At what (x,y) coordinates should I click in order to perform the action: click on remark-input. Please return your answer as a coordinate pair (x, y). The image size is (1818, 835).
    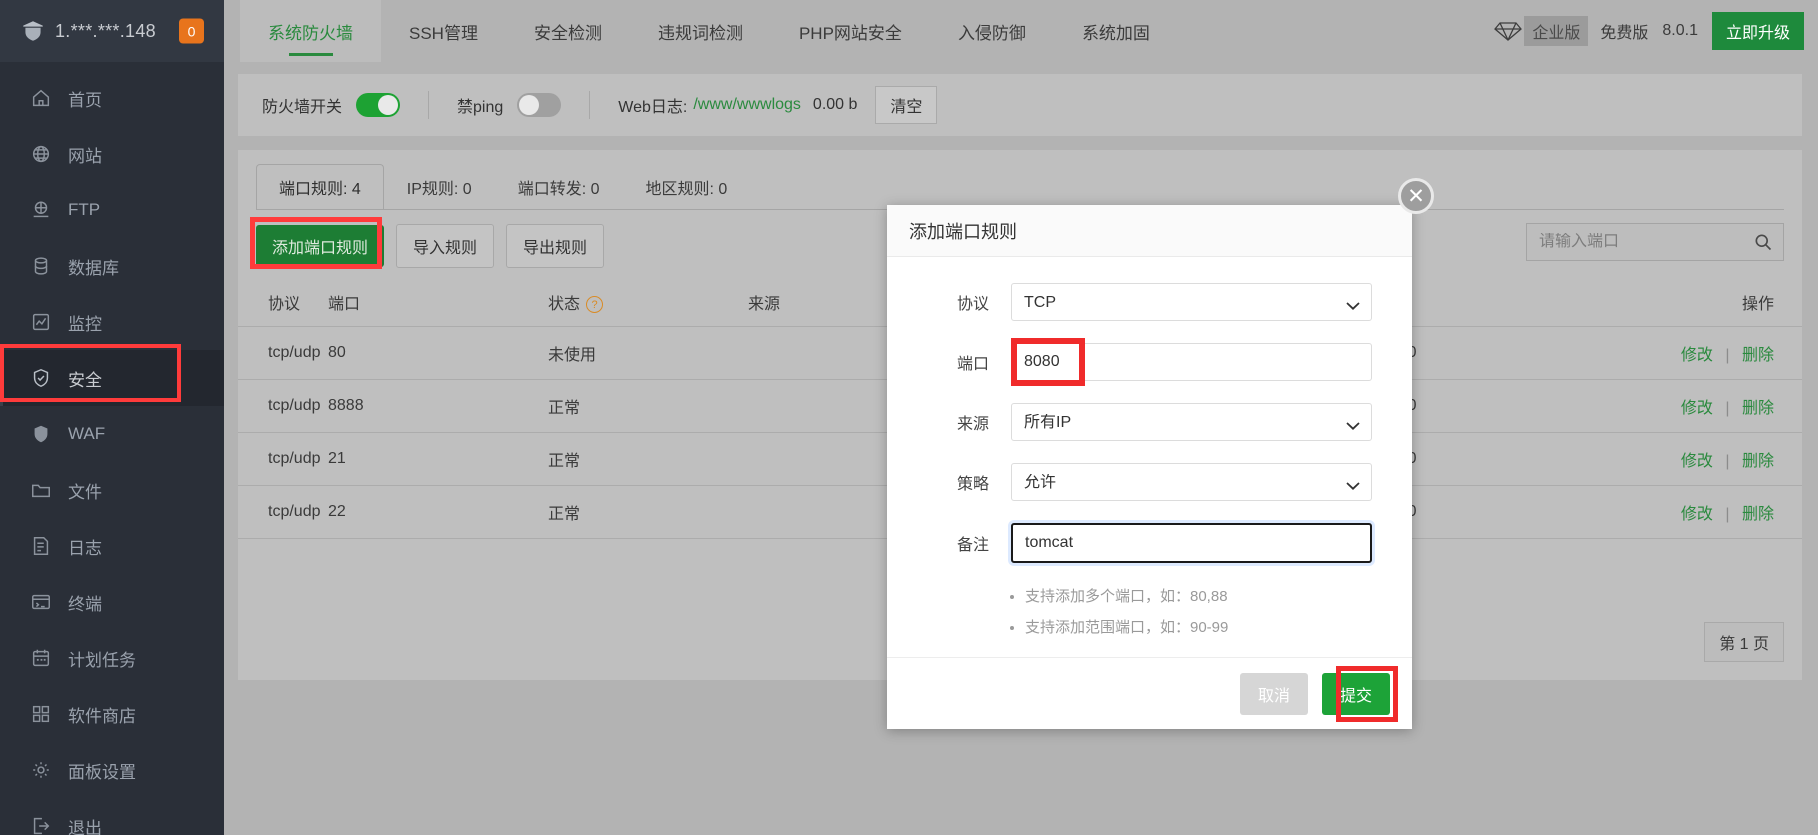
    Looking at the image, I should click on (1191, 543).